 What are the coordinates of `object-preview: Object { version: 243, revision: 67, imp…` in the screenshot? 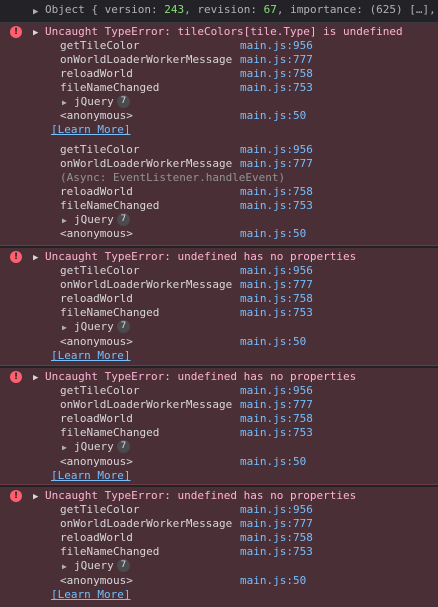 It's located at (241, 9).